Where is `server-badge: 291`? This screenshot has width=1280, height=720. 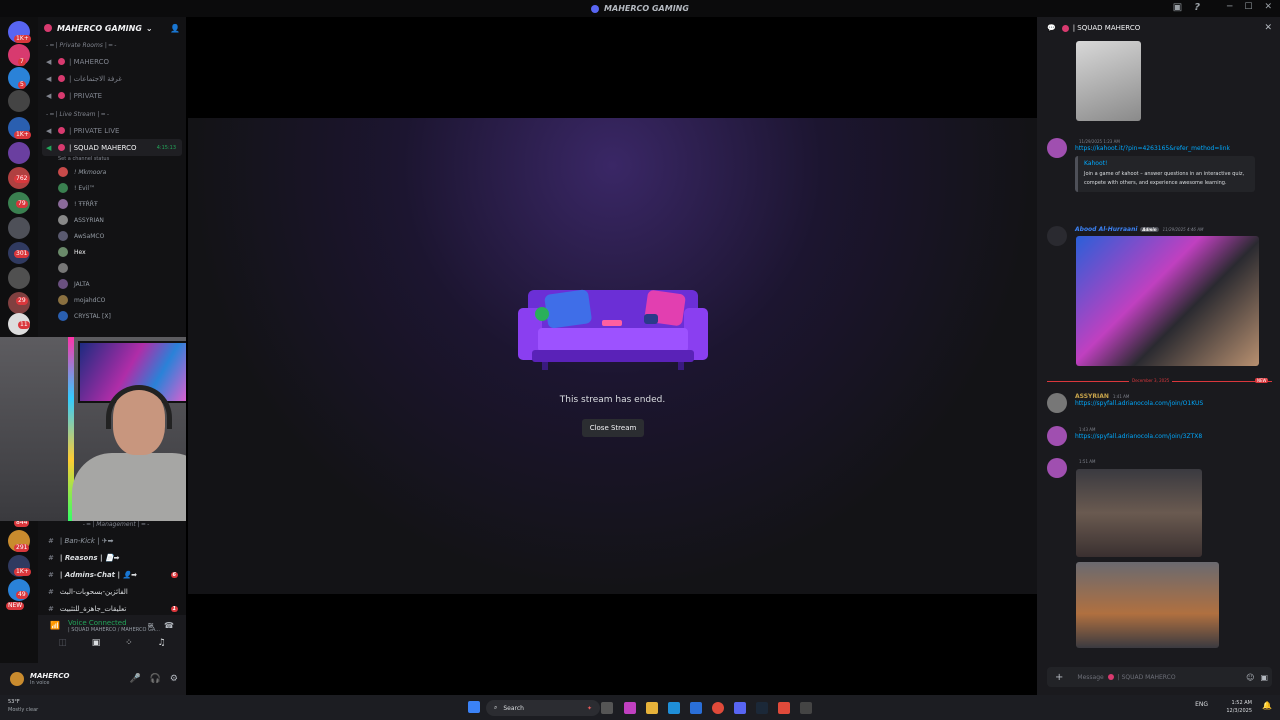 server-badge: 291 is located at coordinates (22, 548).